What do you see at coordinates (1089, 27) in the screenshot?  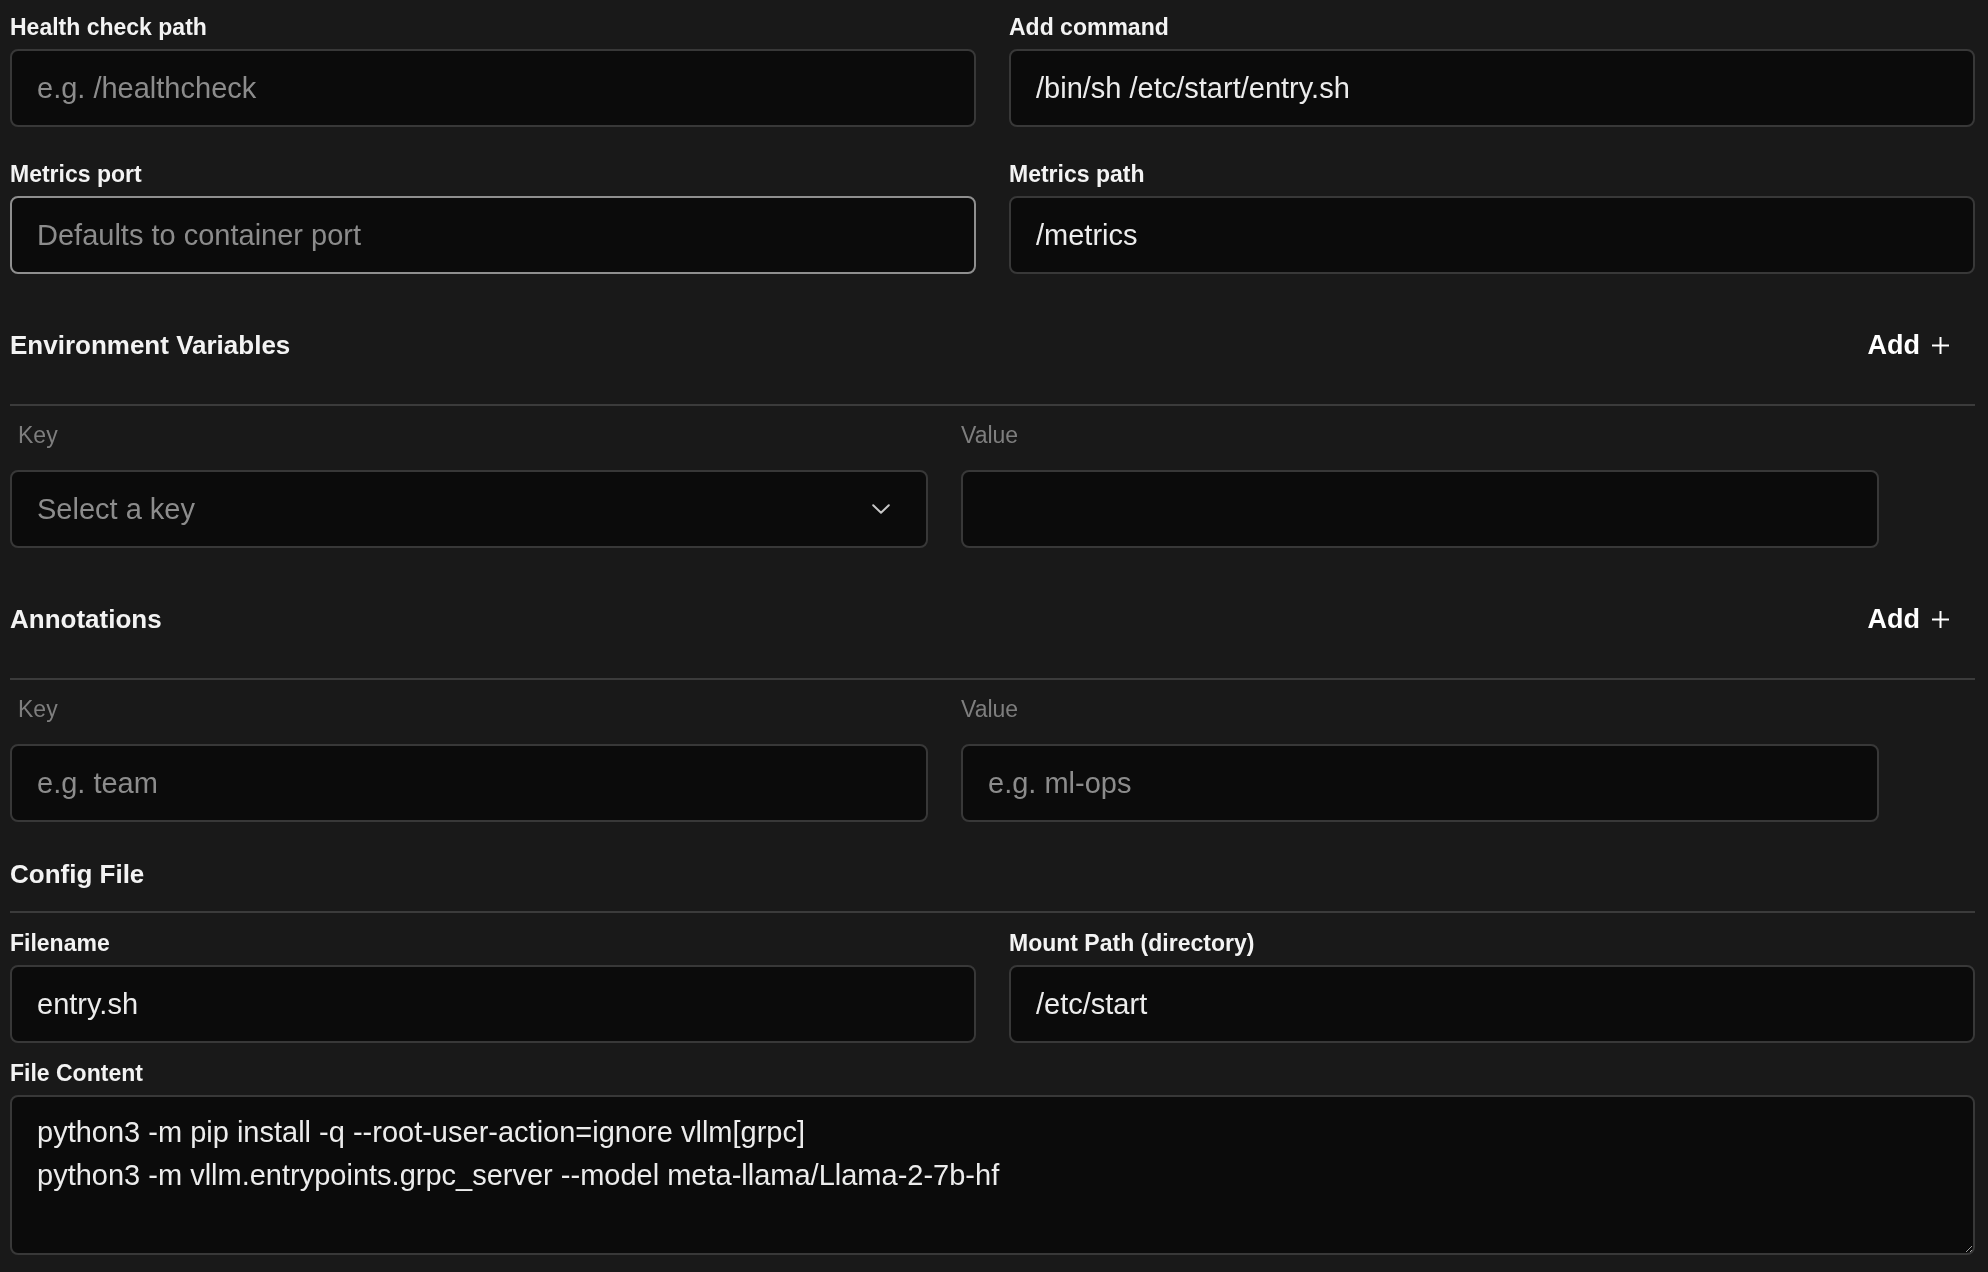 I see `field-label: Add command` at bounding box center [1089, 27].